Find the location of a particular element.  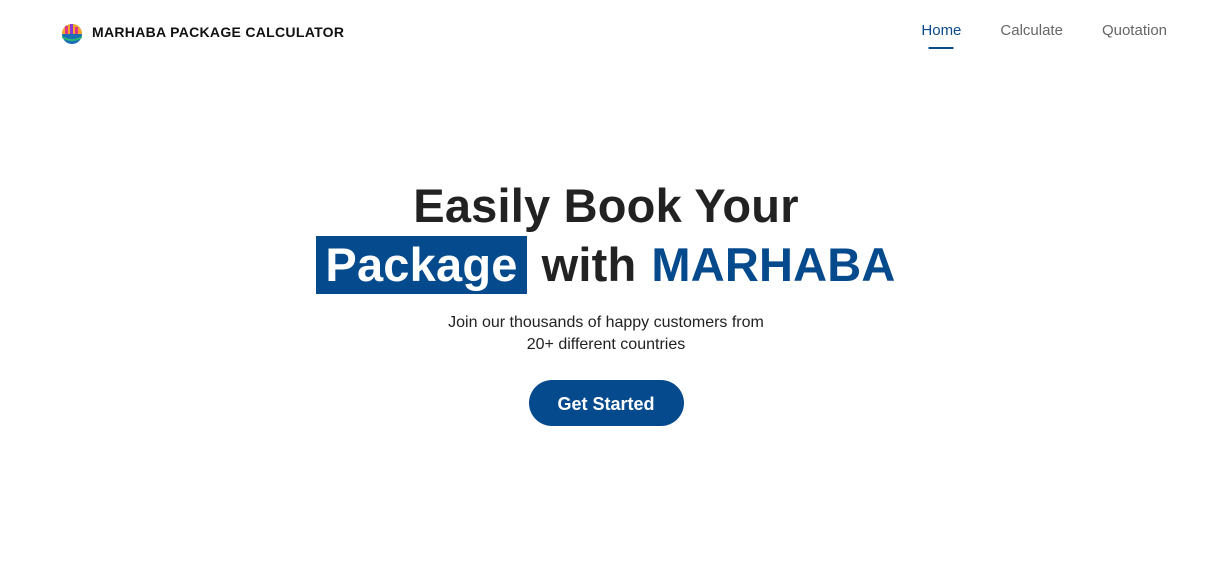

brand-name: MARHABA PACKAGE CALCULATOR is located at coordinates (218, 32).